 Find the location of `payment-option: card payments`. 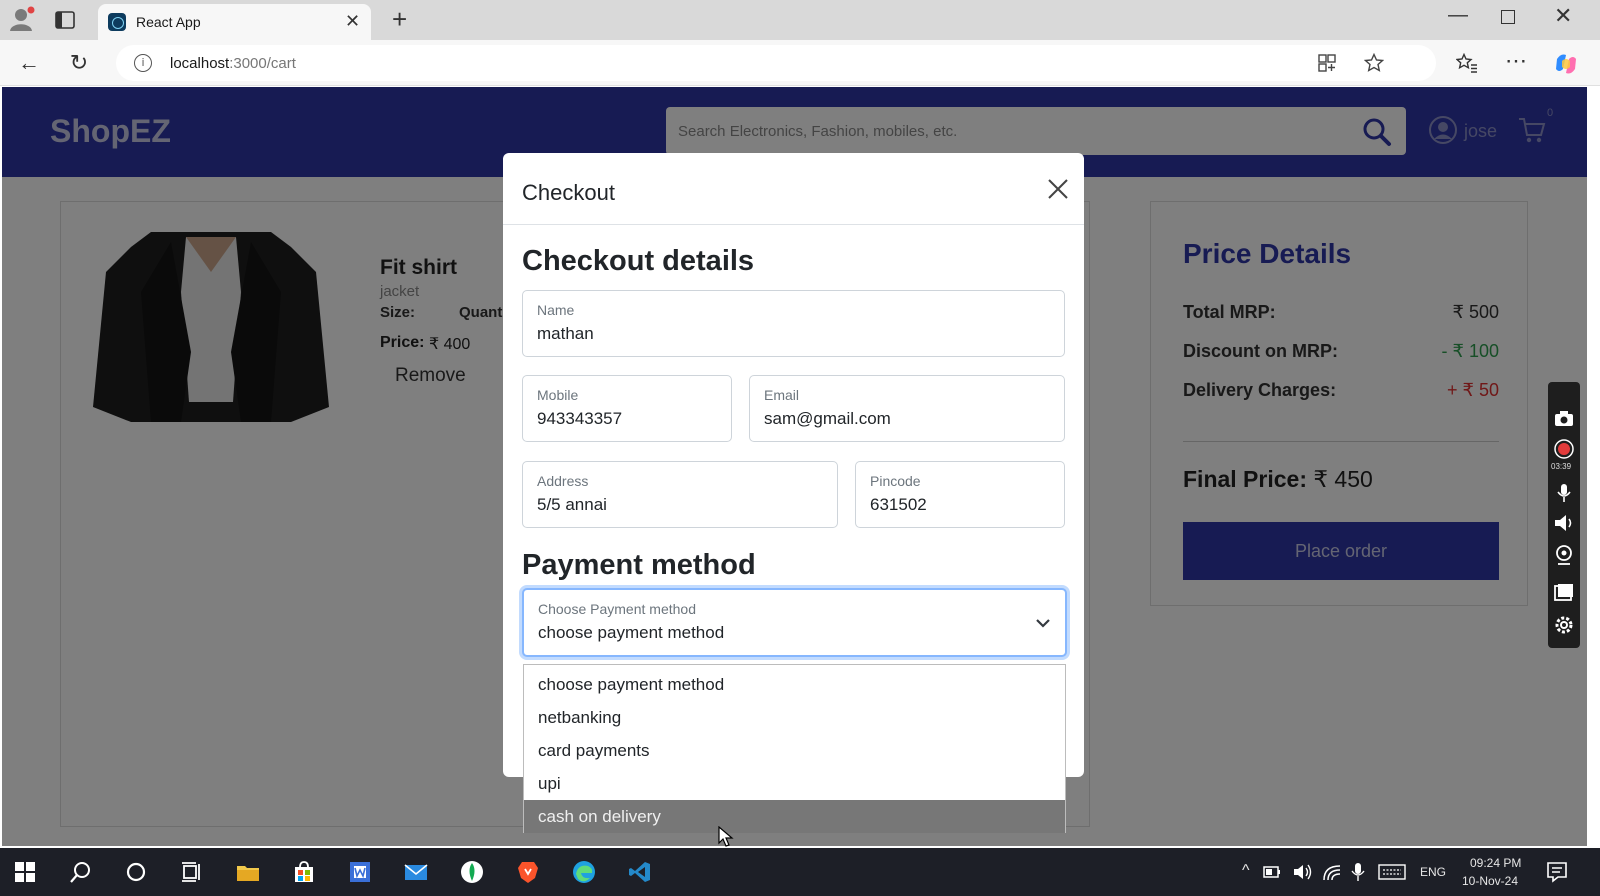

payment-option: card payments is located at coordinates (794, 750).